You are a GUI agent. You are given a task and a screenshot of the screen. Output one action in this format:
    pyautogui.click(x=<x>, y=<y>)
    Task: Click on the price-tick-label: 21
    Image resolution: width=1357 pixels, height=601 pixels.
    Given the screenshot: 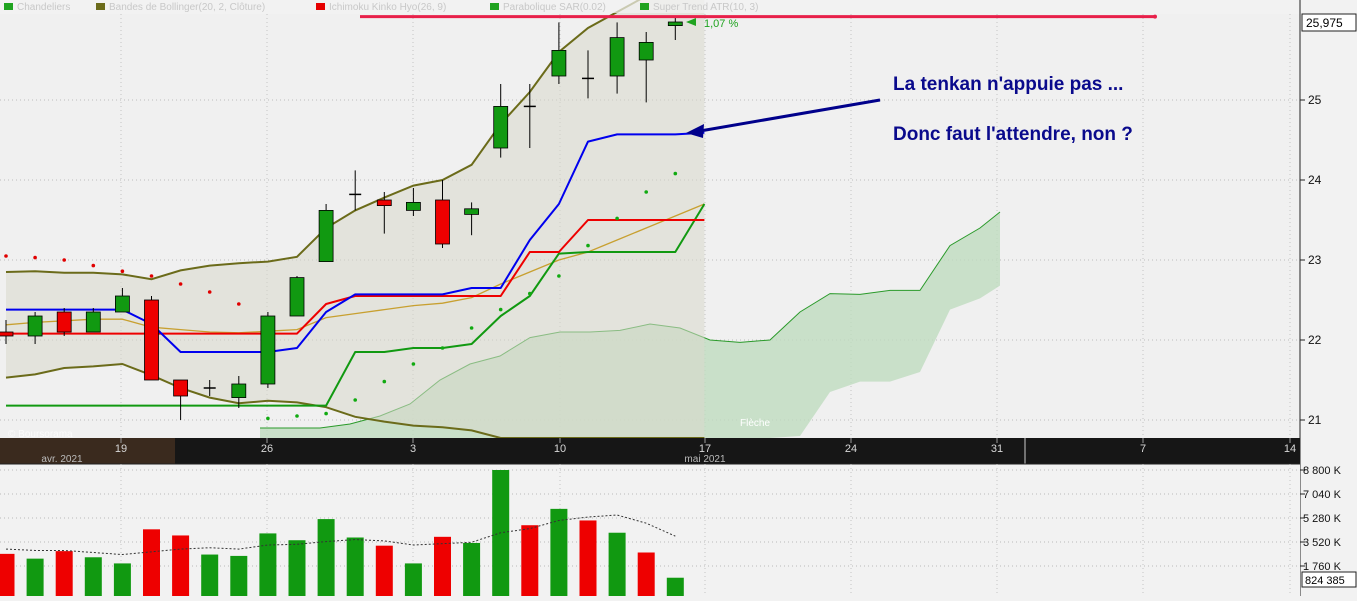 What is the action you would take?
    pyautogui.click(x=1315, y=420)
    